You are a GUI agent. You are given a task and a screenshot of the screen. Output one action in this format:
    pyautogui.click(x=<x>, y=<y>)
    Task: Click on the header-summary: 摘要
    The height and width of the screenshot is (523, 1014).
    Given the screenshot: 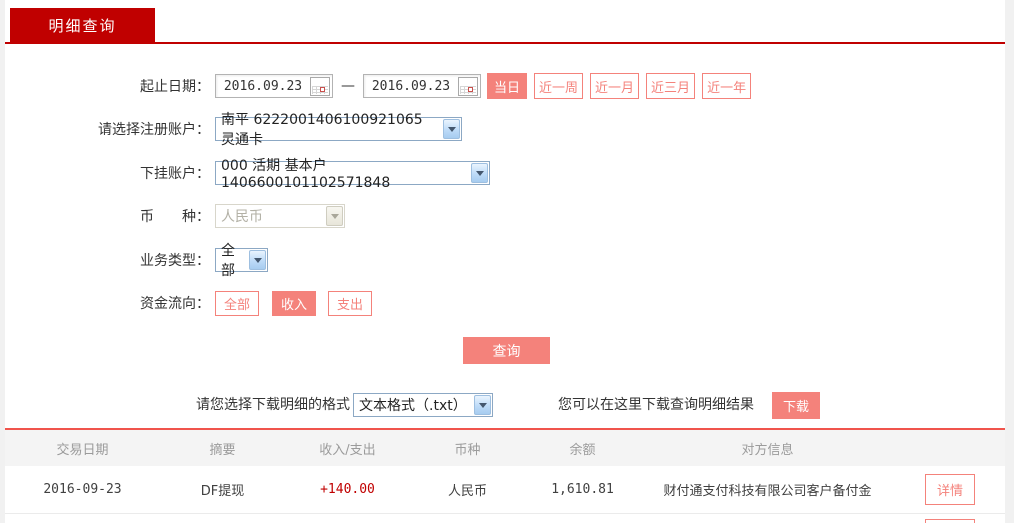 What is the action you would take?
    pyautogui.click(x=222, y=450)
    